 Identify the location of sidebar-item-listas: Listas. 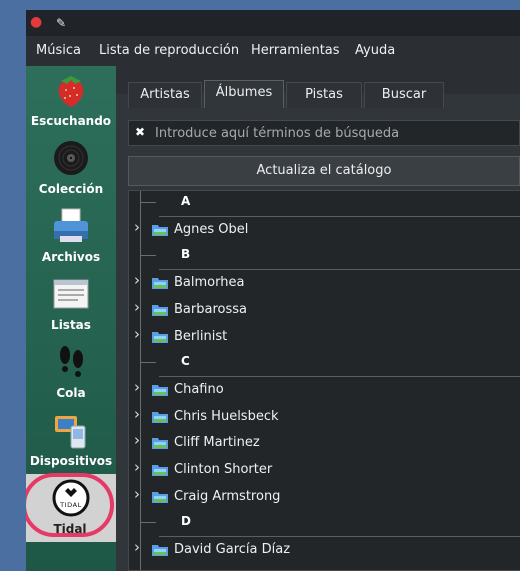
(71, 304).